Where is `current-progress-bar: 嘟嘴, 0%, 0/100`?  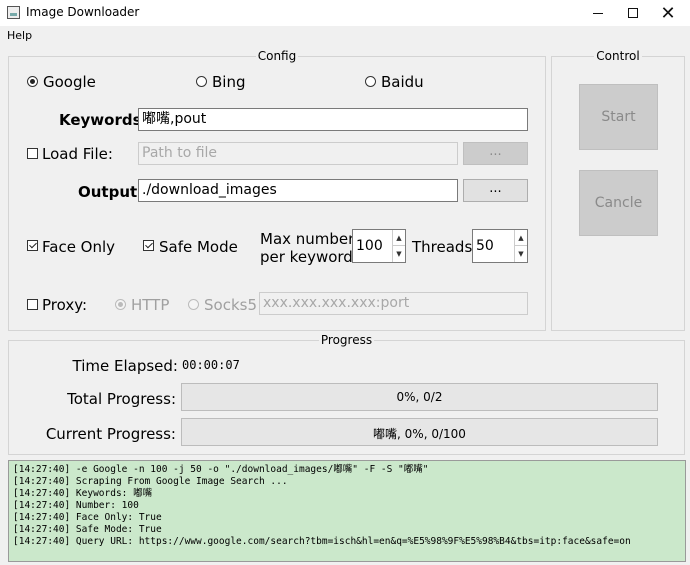
current-progress-bar: 嘟嘴, 0%, 0/100 is located at coordinates (419, 432).